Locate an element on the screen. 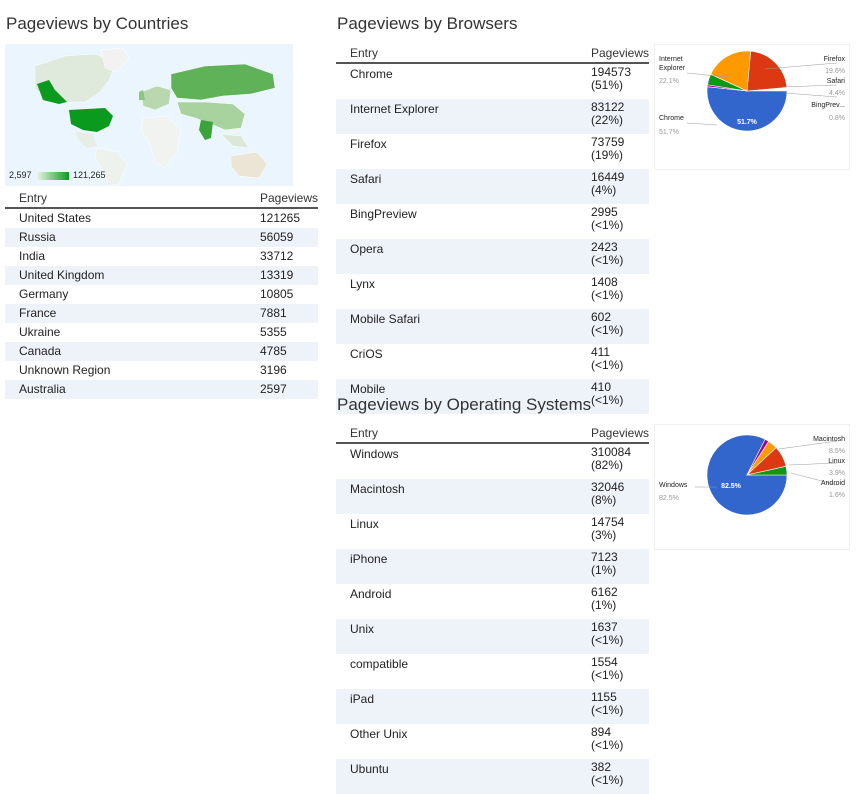 This screenshot has height=794, width=857. row-entry: Australia is located at coordinates (125, 389).